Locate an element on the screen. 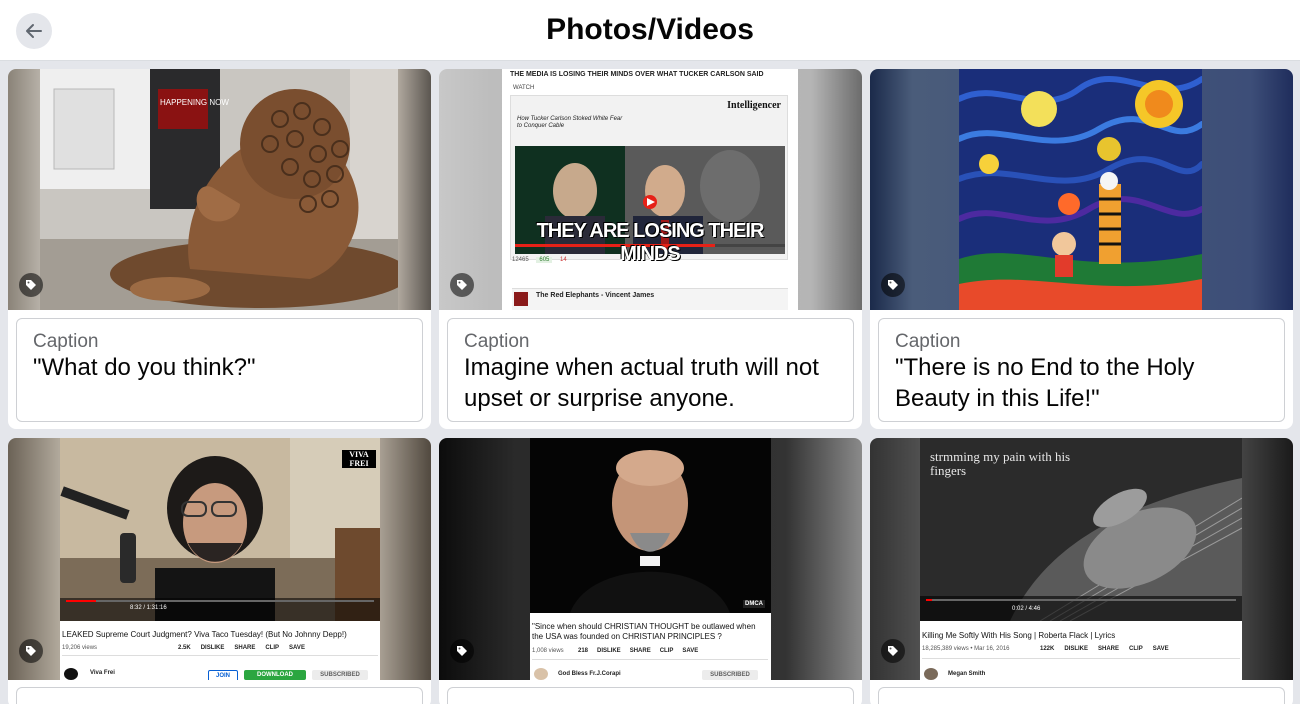  caption-text: "What do you think?" is located at coordinates (144, 367).